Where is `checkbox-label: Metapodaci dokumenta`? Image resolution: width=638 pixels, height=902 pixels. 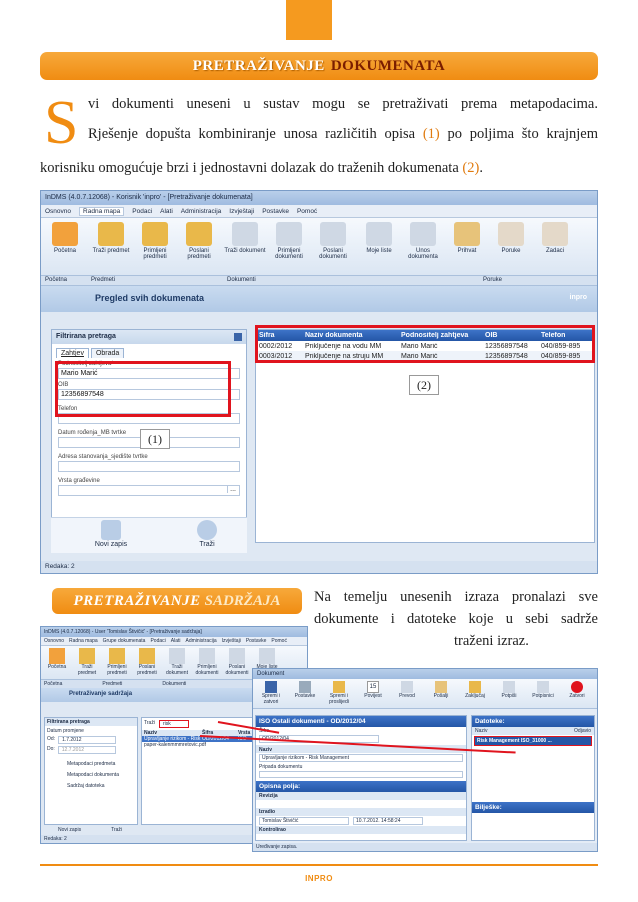
checkbox-label: Metapodaci dokumenta is located at coordinates (91, 772).